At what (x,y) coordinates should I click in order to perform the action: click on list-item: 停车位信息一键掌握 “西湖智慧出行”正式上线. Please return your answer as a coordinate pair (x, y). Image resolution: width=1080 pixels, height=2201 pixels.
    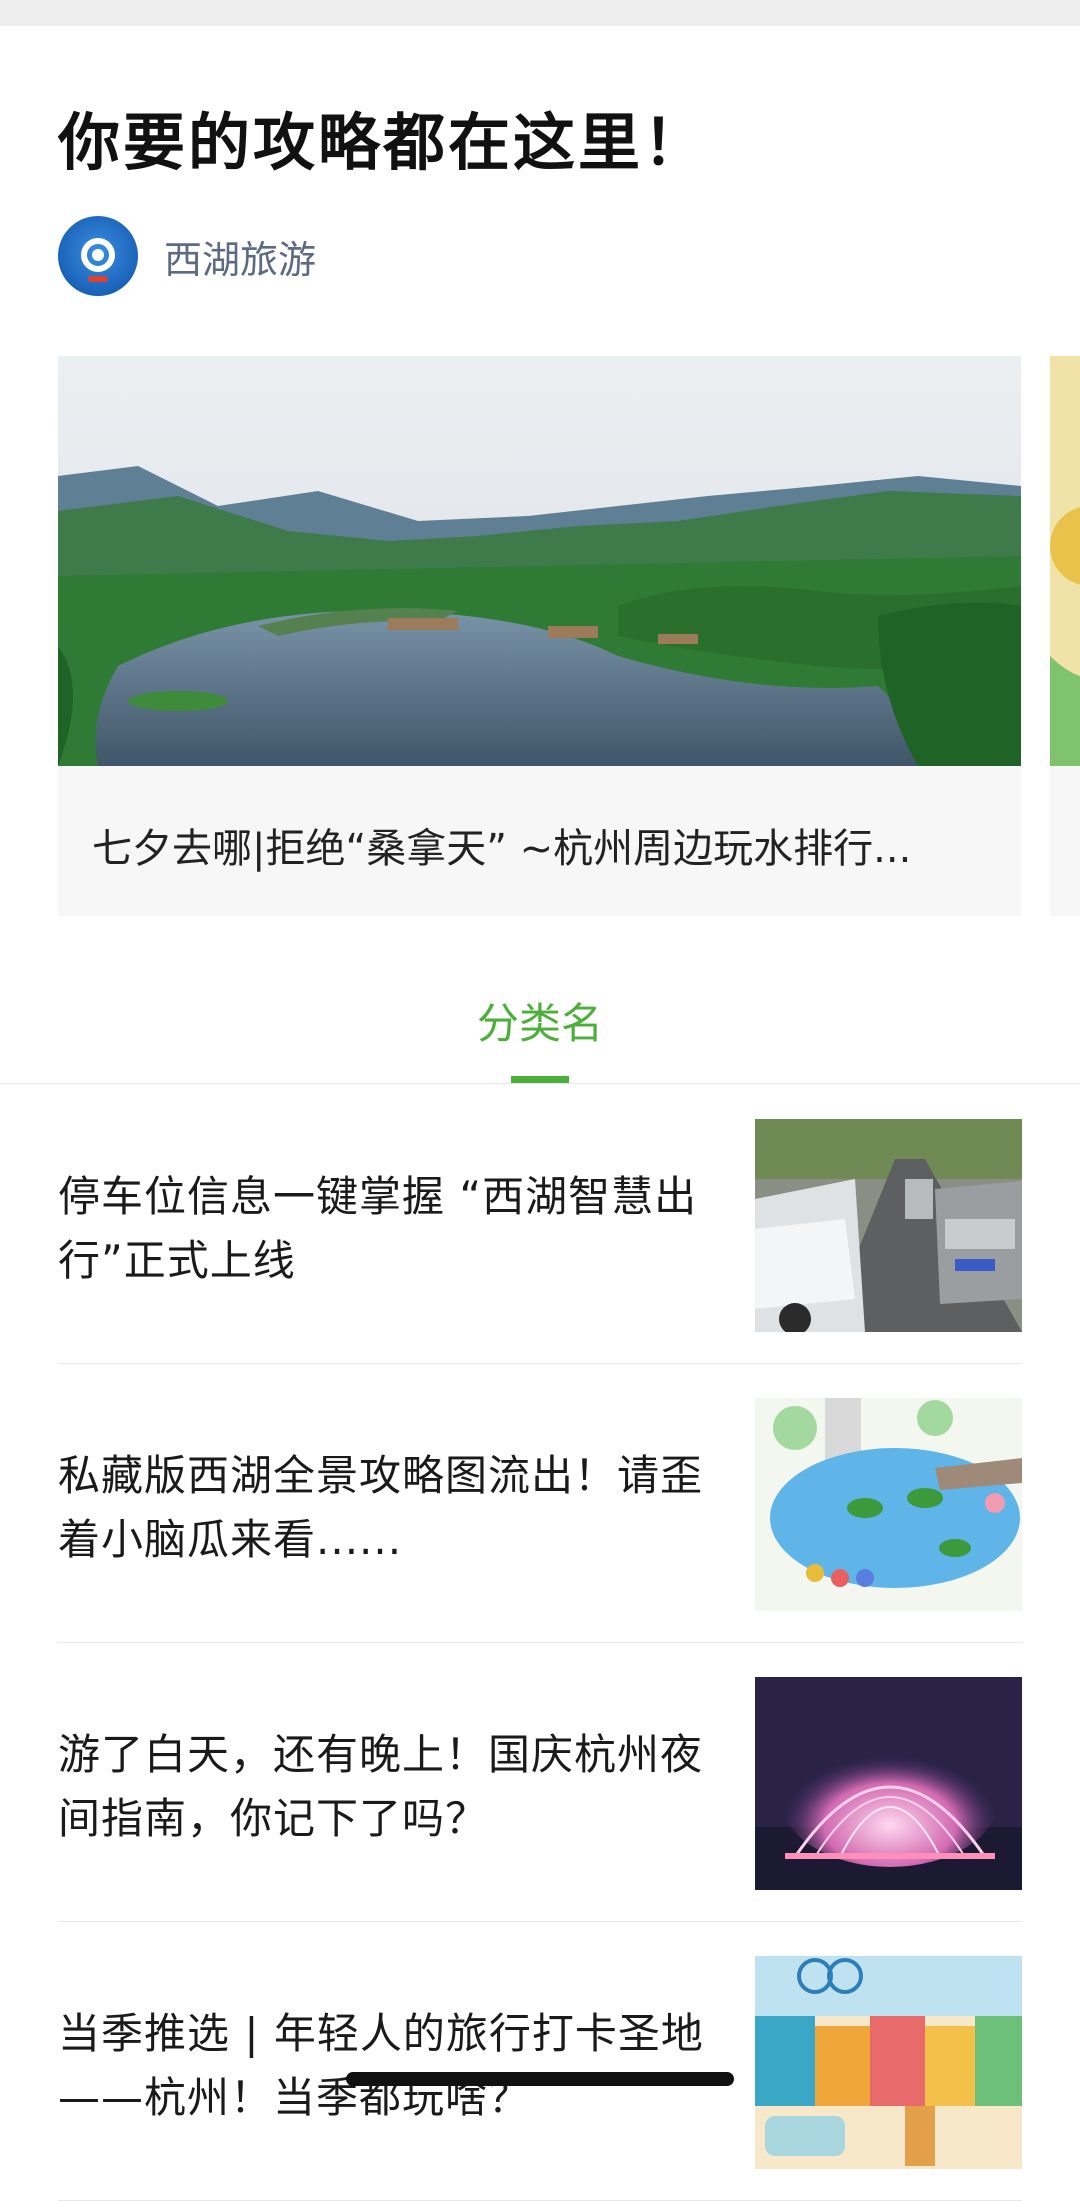
    Looking at the image, I should click on (540, 1224).